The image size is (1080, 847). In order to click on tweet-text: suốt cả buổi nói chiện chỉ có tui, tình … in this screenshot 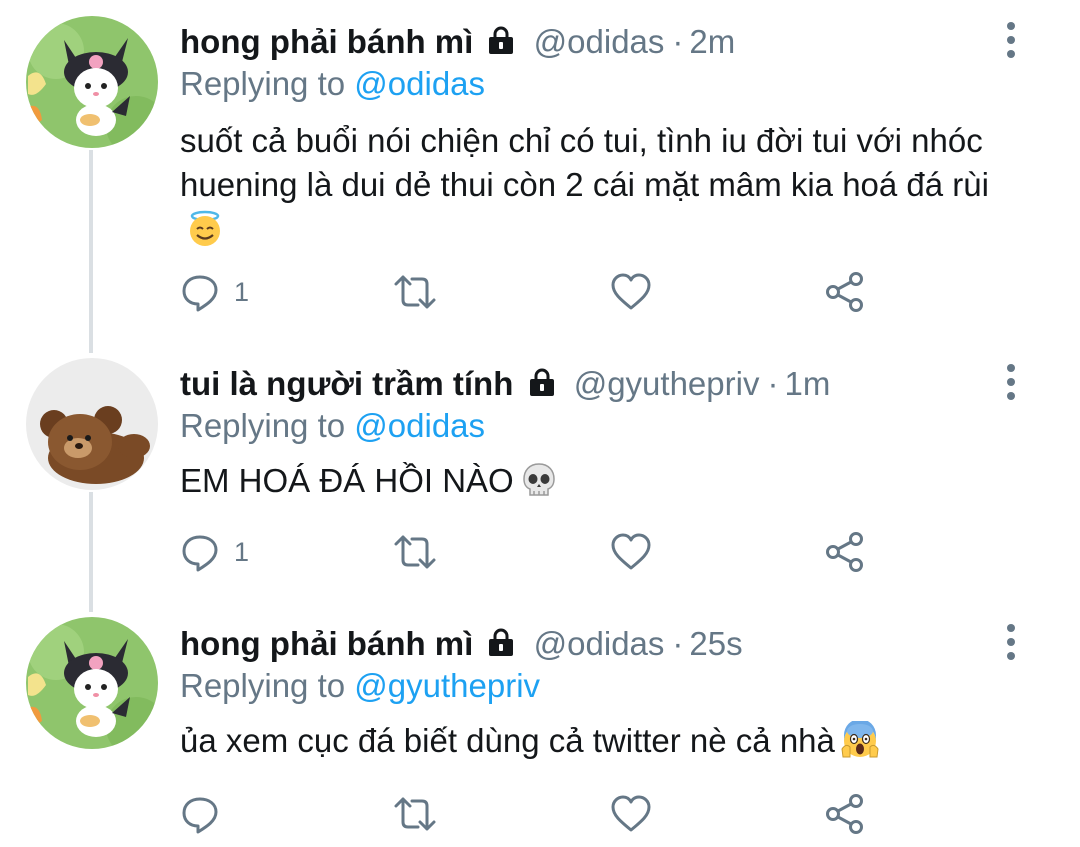, I will do `click(584, 162)`.